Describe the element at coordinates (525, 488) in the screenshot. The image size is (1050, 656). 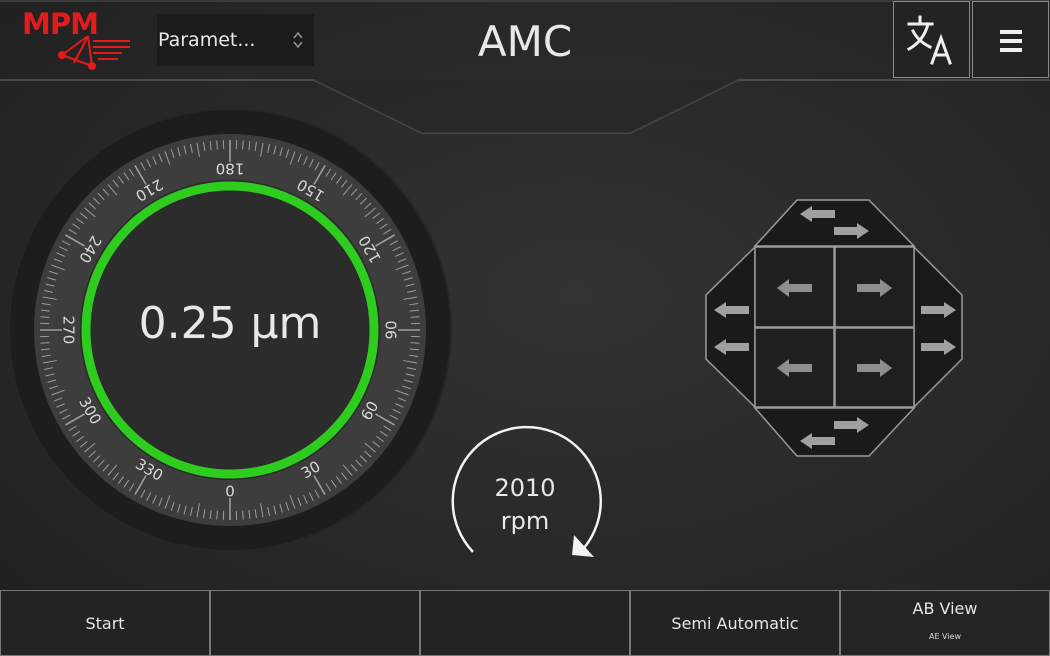
I see `rpm-value: 2010` at that location.